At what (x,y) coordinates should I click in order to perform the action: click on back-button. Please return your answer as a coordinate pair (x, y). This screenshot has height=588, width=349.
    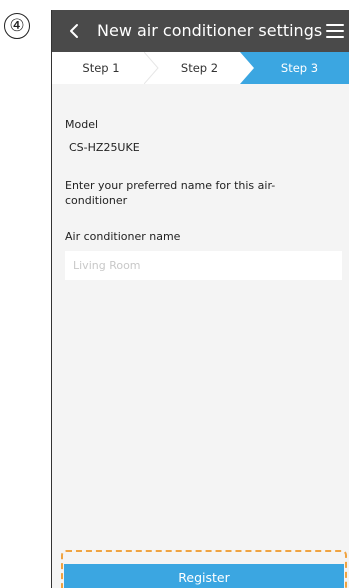
    Looking at the image, I should click on (74, 31).